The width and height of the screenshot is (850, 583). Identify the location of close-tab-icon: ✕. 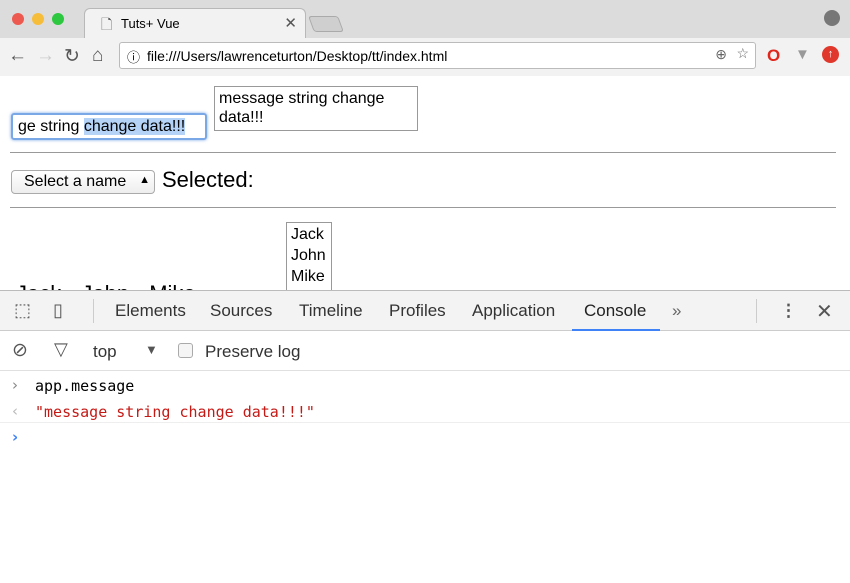
(290, 23).